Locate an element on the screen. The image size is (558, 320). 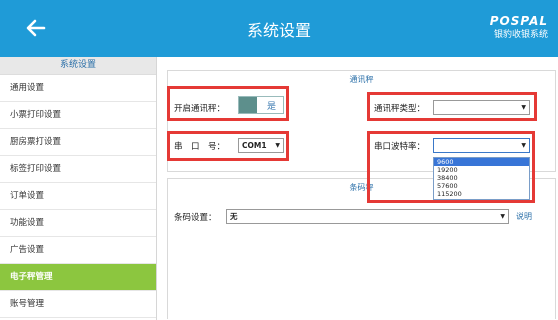
sidebar-item-kitchen-print: 厨房票打设置 is located at coordinates (78, 142).